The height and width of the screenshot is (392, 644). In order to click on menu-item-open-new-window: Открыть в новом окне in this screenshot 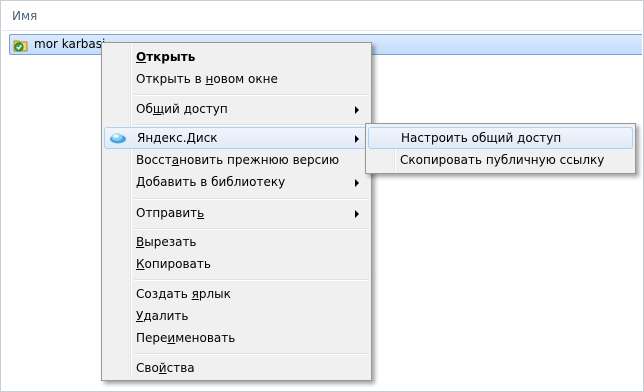, I will do `click(236, 79)`.